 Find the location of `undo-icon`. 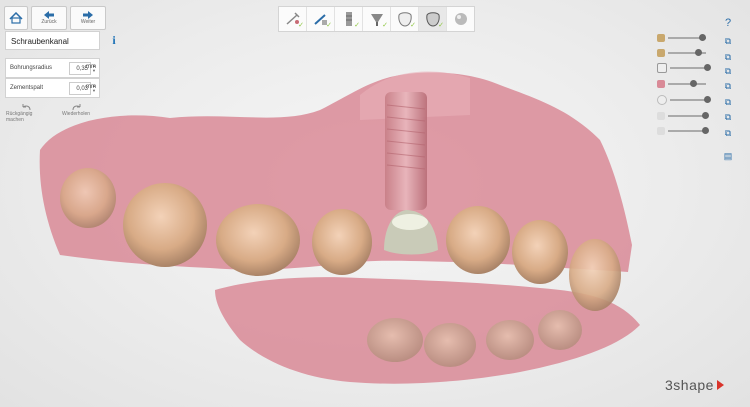

undo-icon is located at coordinates (26, 107).